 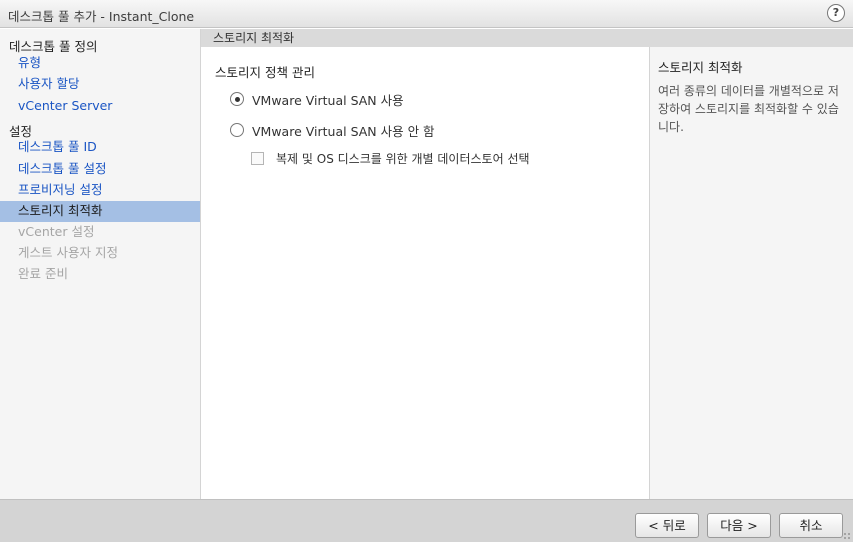 What do you see at coordinates (100, 211) in the screenshot?
I see `nav-item-storage-optimization: 스토리지 최적화` at bounding box center [100, 211].